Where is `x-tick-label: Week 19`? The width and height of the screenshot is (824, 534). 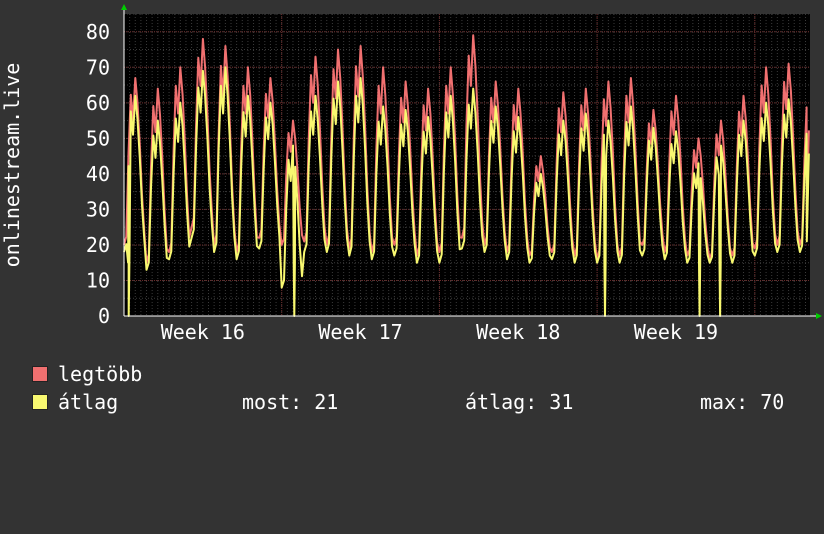 x-tick-label: Week 19 is located at coordinates (676, 330).